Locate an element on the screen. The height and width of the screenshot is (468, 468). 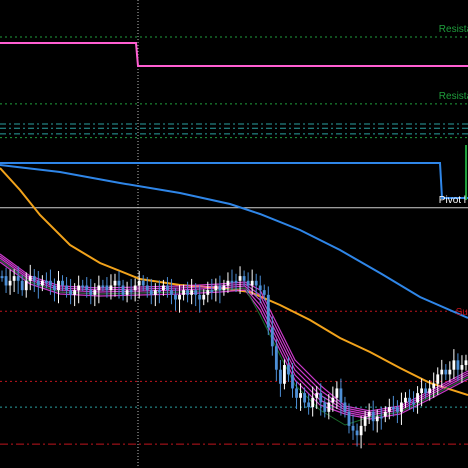
resistance-2-label: Resista is located at coordinates (453, 96).